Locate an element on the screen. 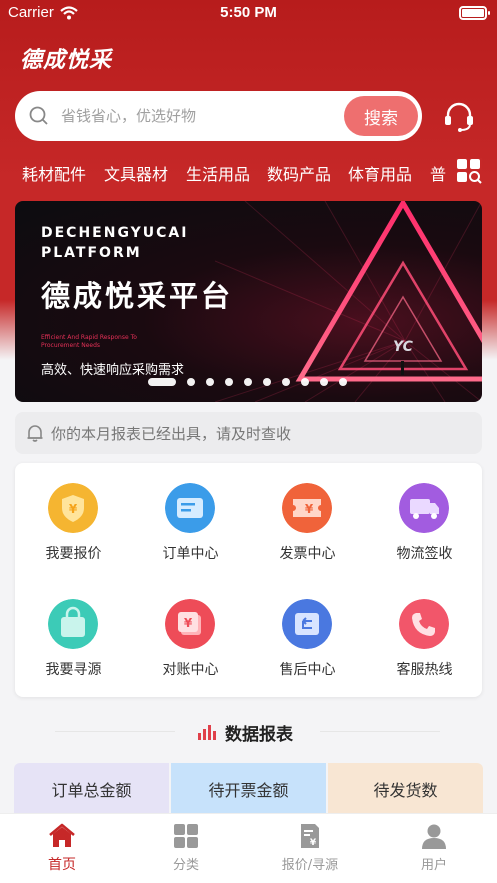 This screenshot has height=883, width=497. category-bar: 耗材配件 文具器材 生活用品 数码产品 体育用品 普 is located at coordinates (248, 172).